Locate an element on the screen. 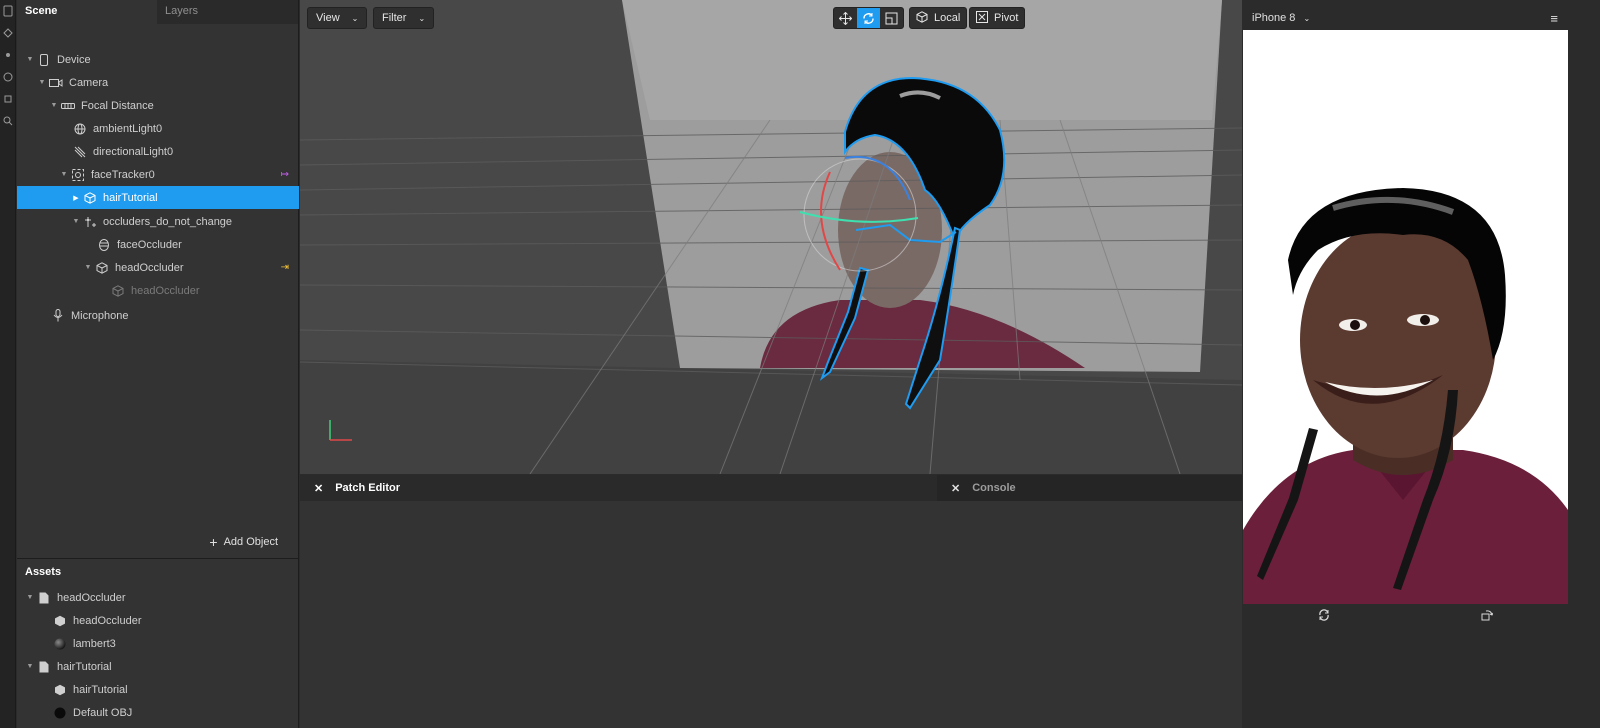 This screenshot has width=1600, height=728. patch-editor-label: Patch Editor is located at coordinates (368, 488).